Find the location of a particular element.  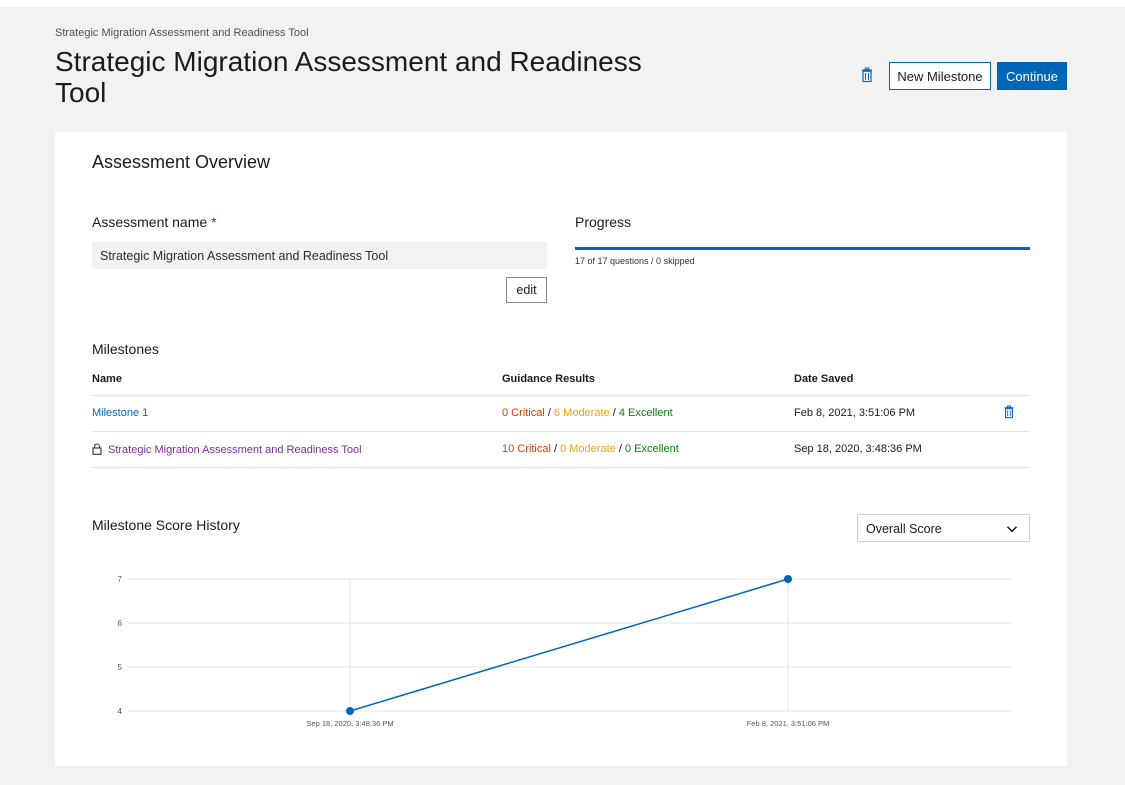

milestone-link: Milestone 1 is located at coordinates (120, 413).